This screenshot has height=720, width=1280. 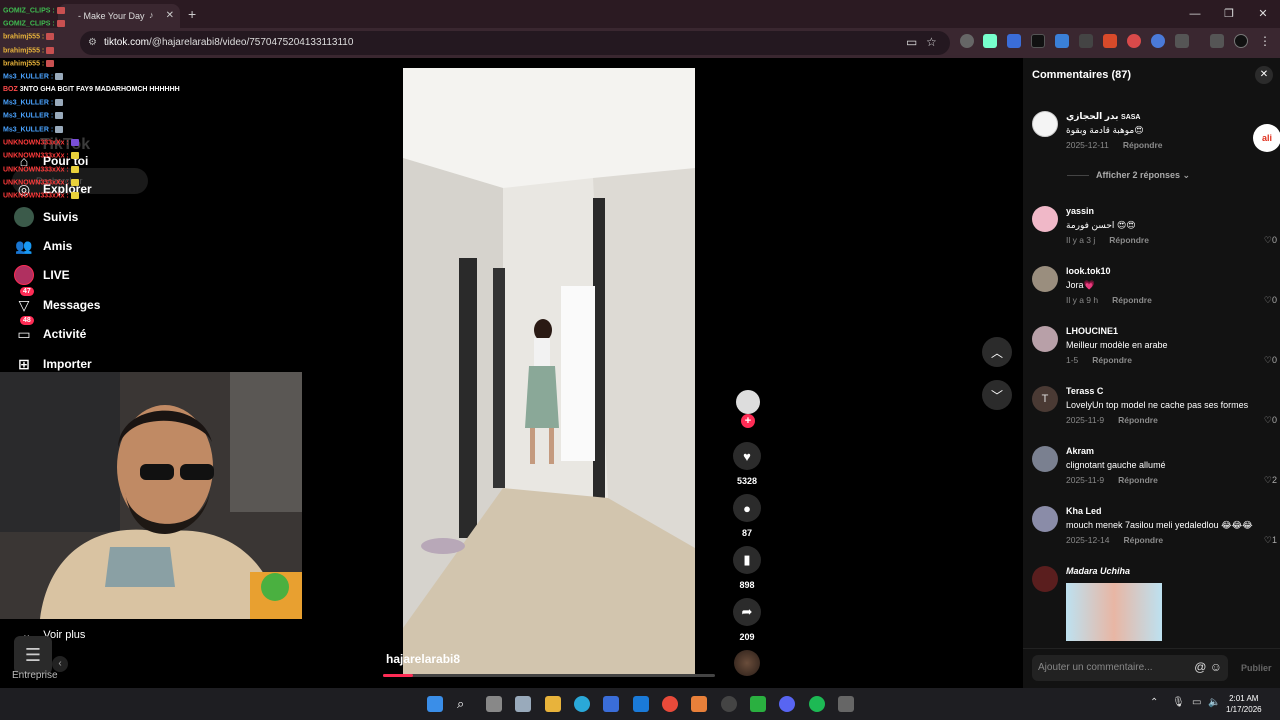 I want to click on emoji-icon: ☺, so click(x=1216, y=667).